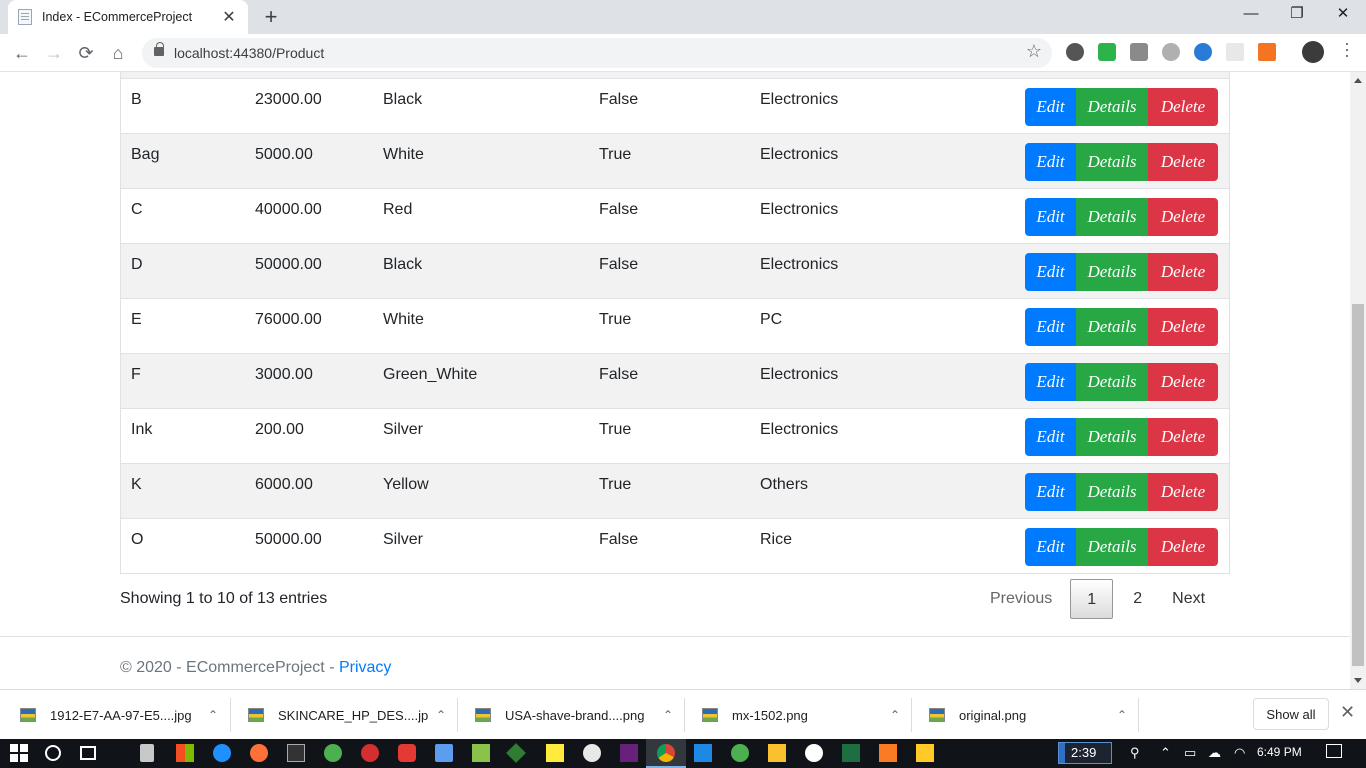 This screenshot has height=768, width=1366. I want to click on visual-studio-icon, so click(629, 753).